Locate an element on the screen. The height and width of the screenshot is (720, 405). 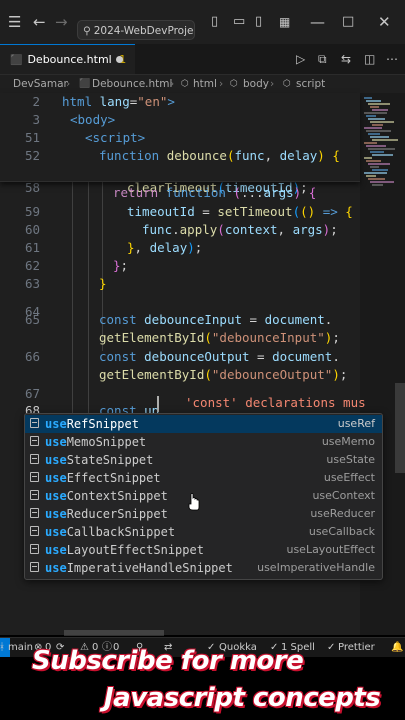
suggestion-rest: MemoSnippet is located at coordinates (106, 442).